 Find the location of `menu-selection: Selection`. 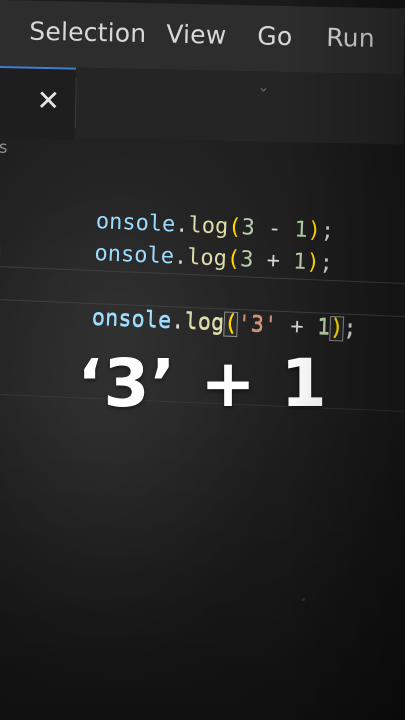

menu-selection: Selection is located at coordinates (88, 32).